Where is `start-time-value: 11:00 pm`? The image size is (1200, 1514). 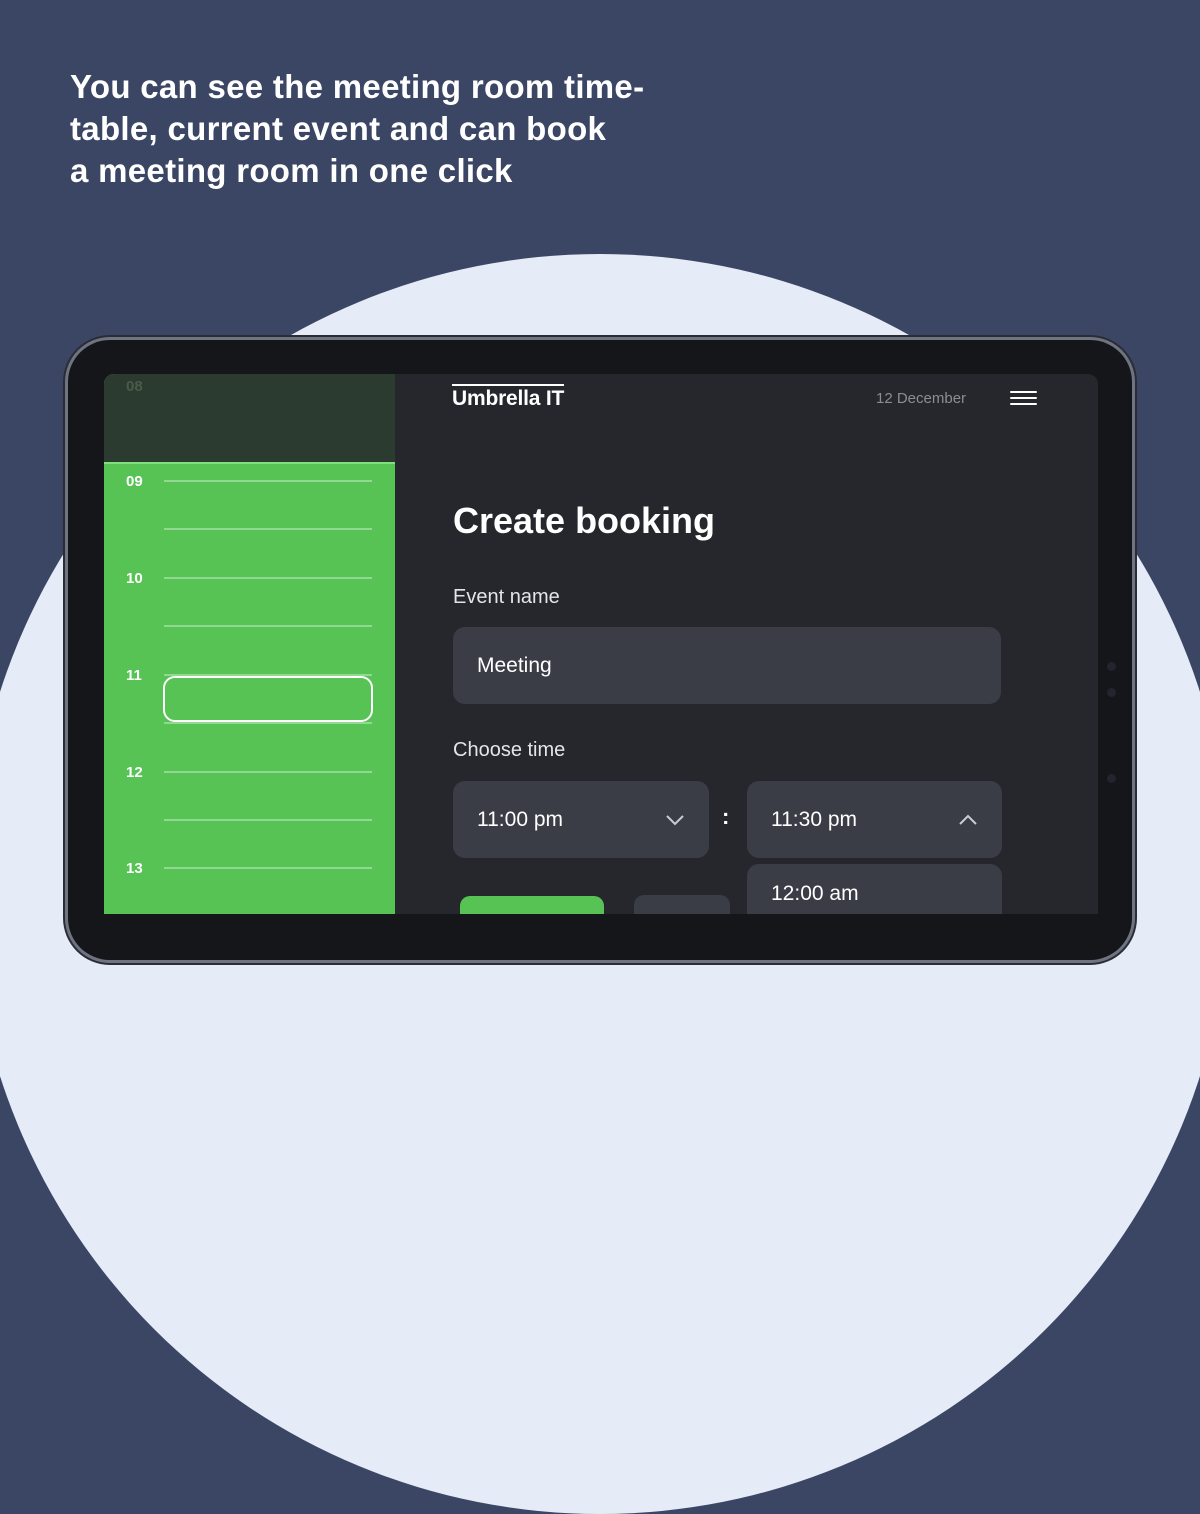 start-time-value: 11:00 pm is located at coordinates (520, 819).